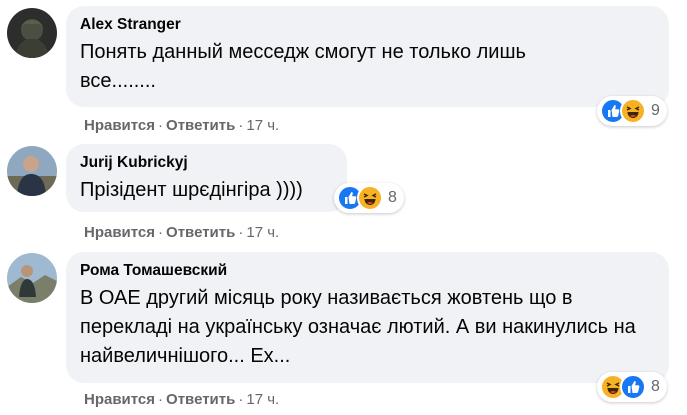  I want to click on comment-author: Jurij Kubrickyj, so click(206, 163).